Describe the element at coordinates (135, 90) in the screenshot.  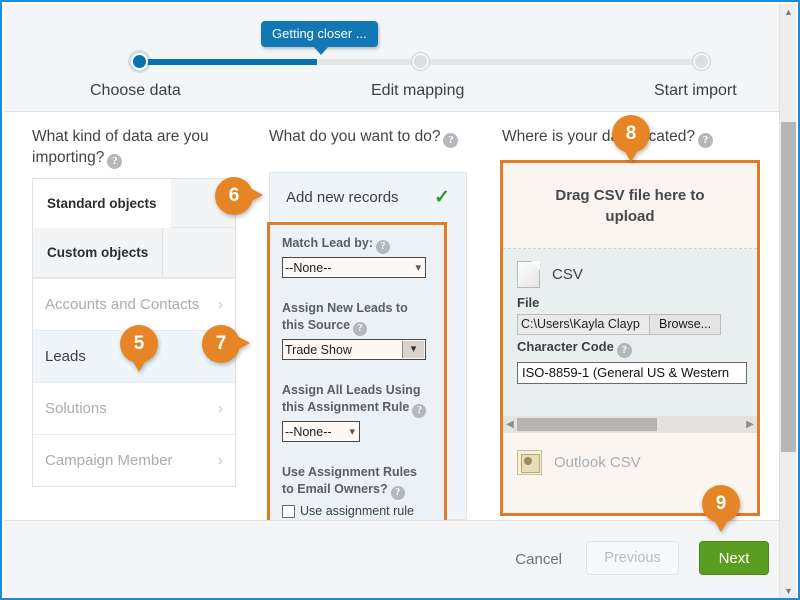
I see `step-label-choose-data: Choose data` at that location.